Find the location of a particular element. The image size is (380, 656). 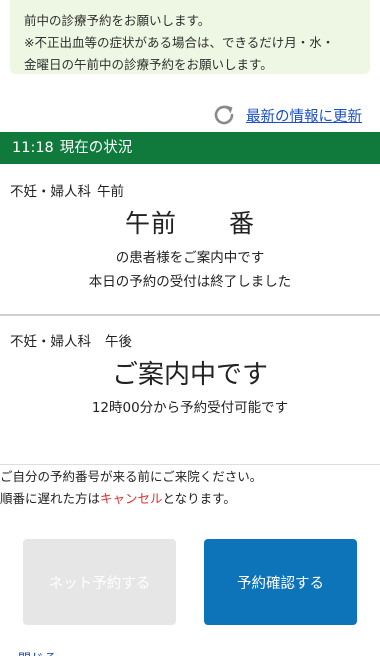

current-number: 午前 番 is located at coordinates (190, 222).